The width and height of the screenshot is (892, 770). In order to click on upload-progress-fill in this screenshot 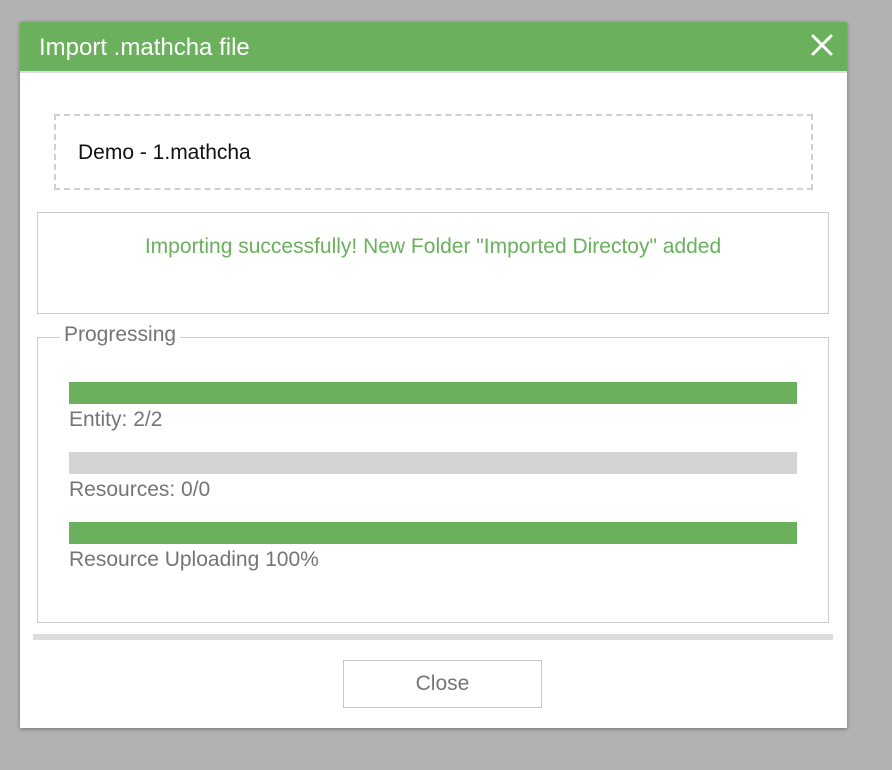, I will do `click(433, 533)`.